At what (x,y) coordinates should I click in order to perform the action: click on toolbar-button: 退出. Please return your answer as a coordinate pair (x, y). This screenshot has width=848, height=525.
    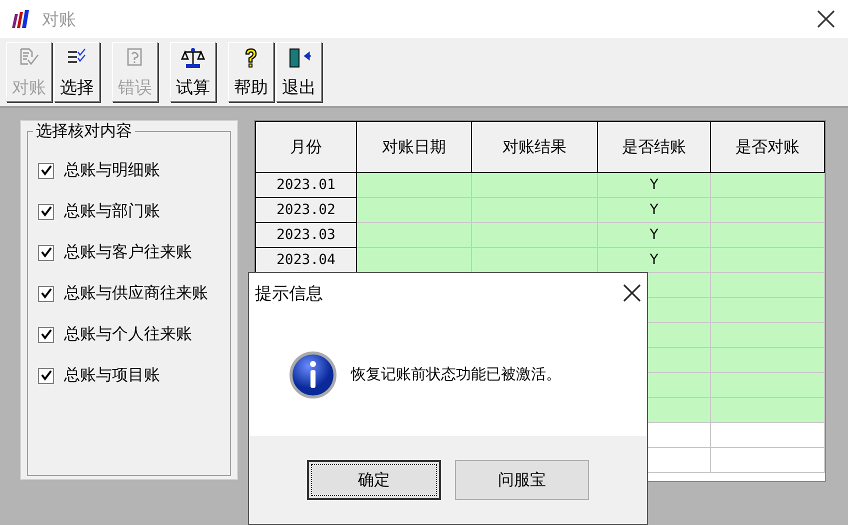
    Looking at the image, I should click on (299, 72).